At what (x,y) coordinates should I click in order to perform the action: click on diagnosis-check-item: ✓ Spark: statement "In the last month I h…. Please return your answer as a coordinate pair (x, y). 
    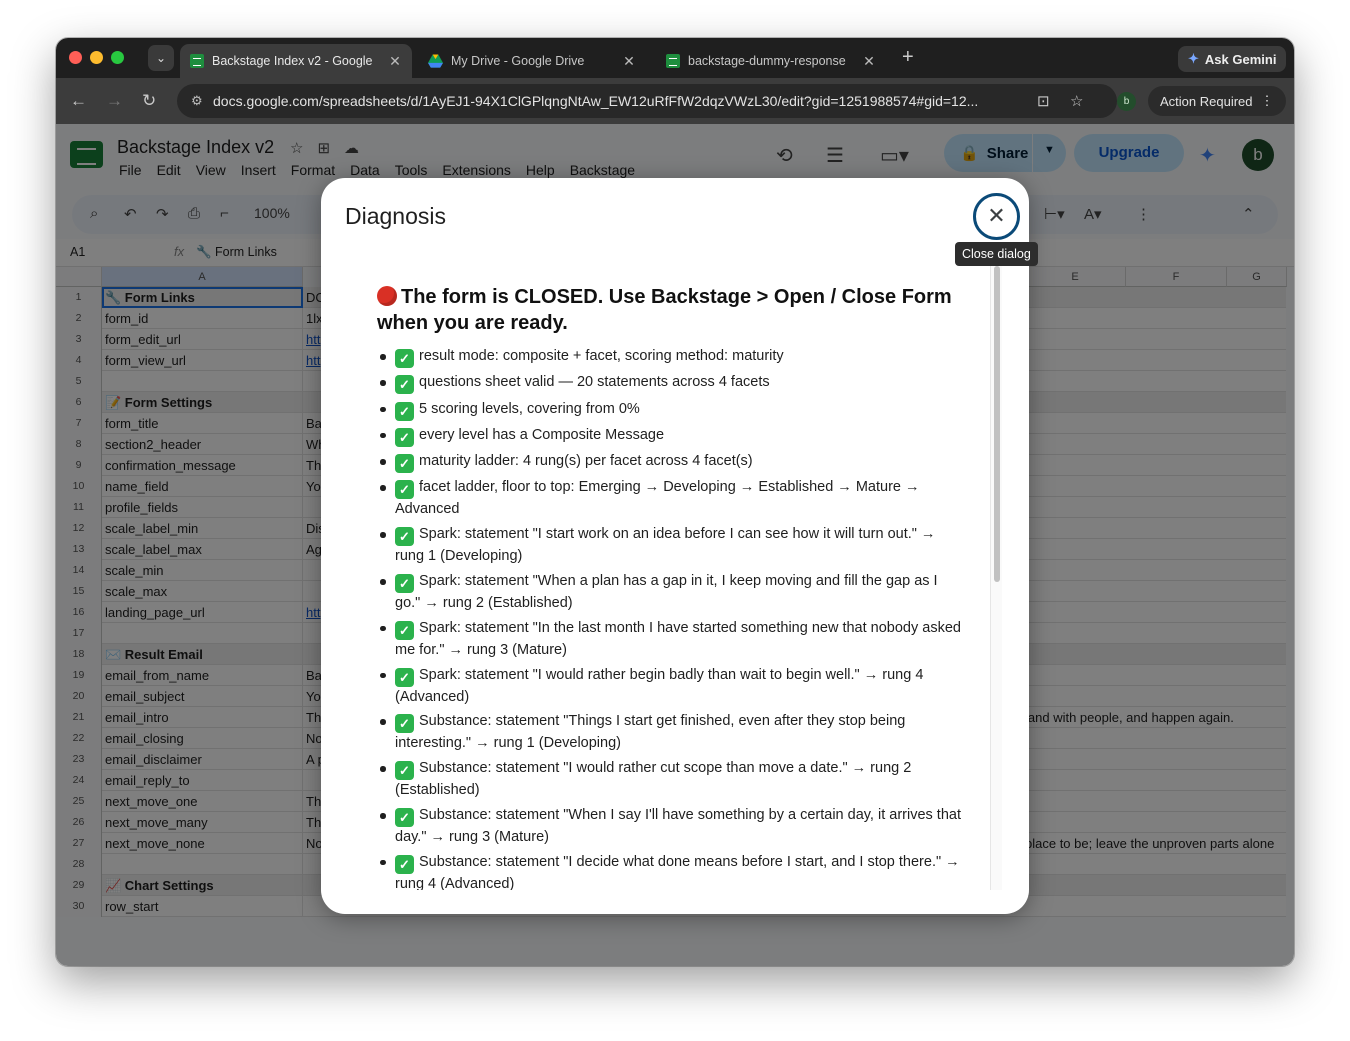
    Looking at the image, I should click on (669, 639).